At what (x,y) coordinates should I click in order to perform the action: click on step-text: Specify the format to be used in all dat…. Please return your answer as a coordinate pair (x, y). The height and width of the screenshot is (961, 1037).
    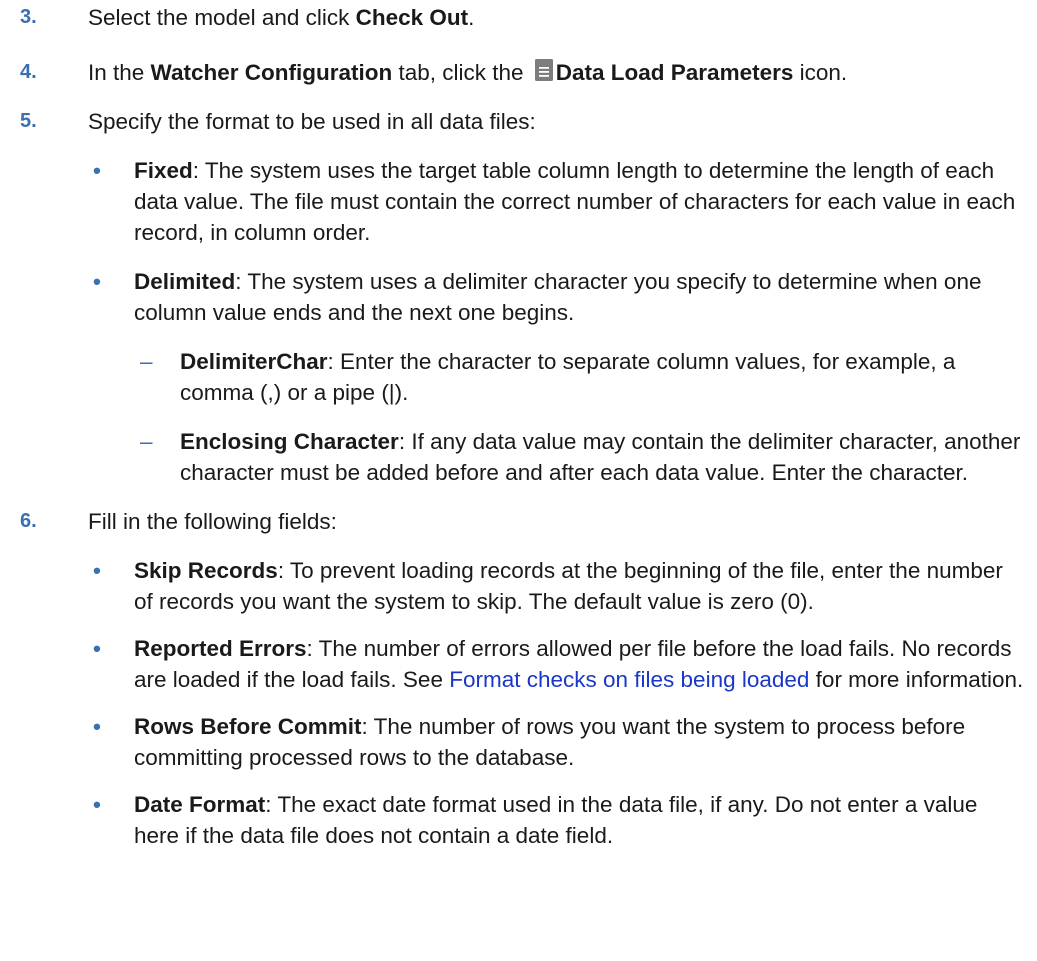
    Looking at the image, I should click on (312, 121).